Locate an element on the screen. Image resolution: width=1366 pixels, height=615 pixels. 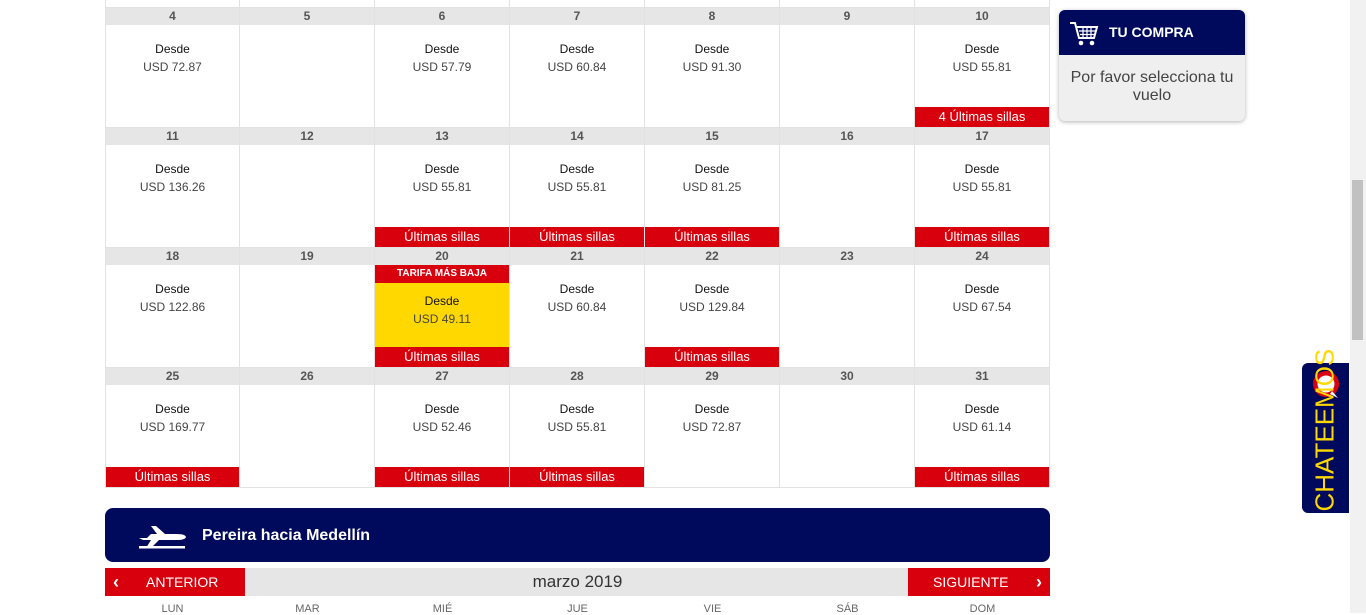
fare-price: USD 129.84 is located at coordinates (712, 307).